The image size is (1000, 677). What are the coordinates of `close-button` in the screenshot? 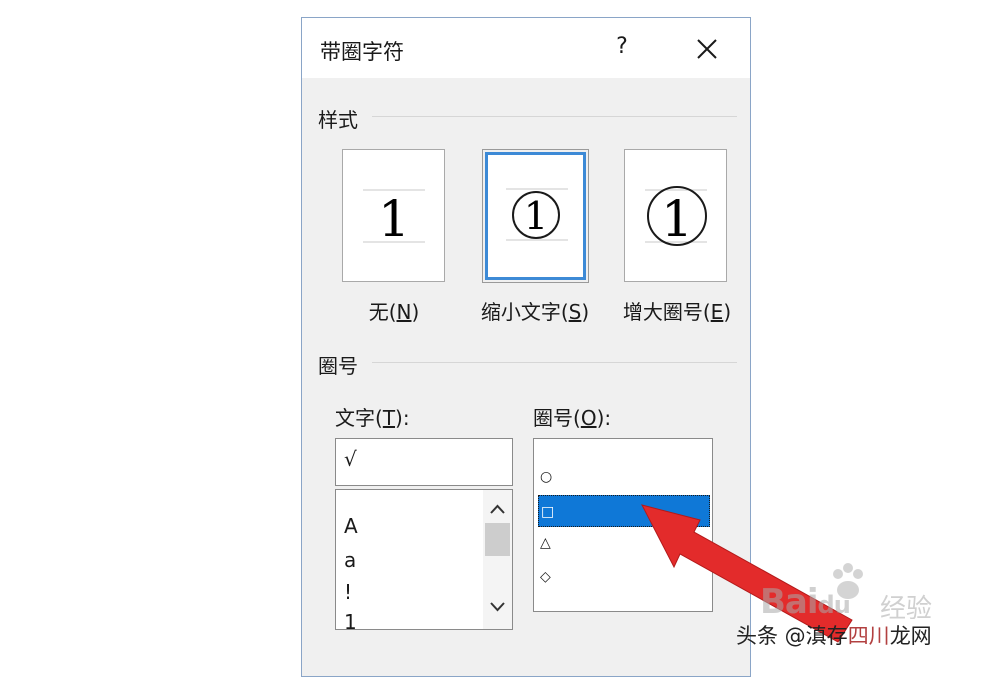 It's located at (707, 49).